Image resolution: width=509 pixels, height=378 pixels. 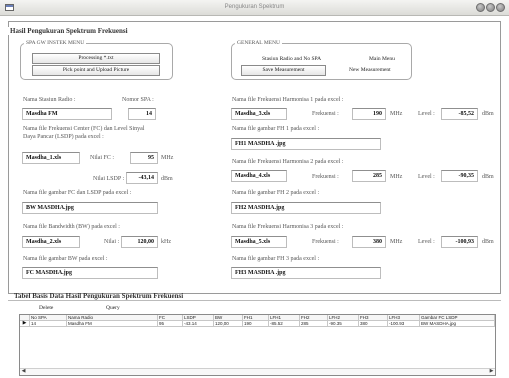 I want to click on fh1-image-label: Nama file gambar FH 1 pada excel :, so click(x=276, y=129).